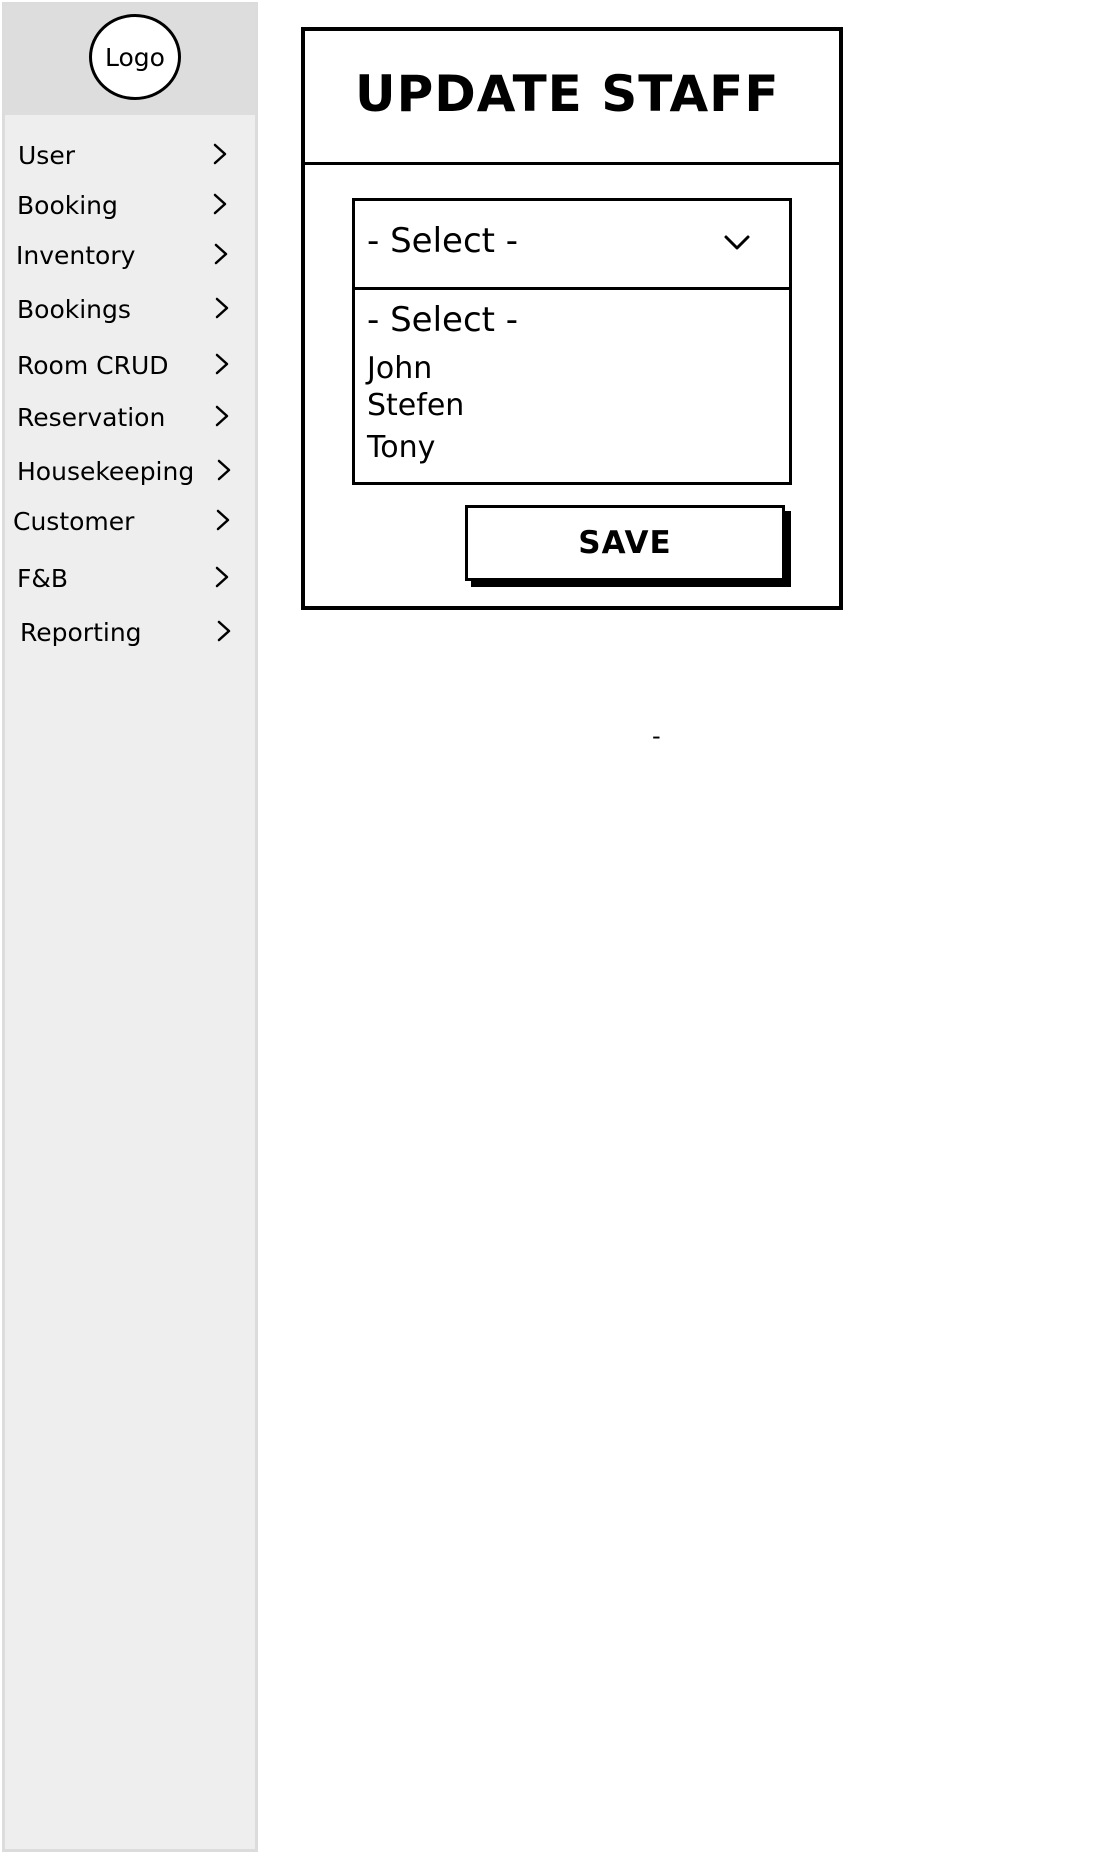 The image size is (1096, 1856). I want to click on sidebar-item-fnb: F&B, so click(130, 578).